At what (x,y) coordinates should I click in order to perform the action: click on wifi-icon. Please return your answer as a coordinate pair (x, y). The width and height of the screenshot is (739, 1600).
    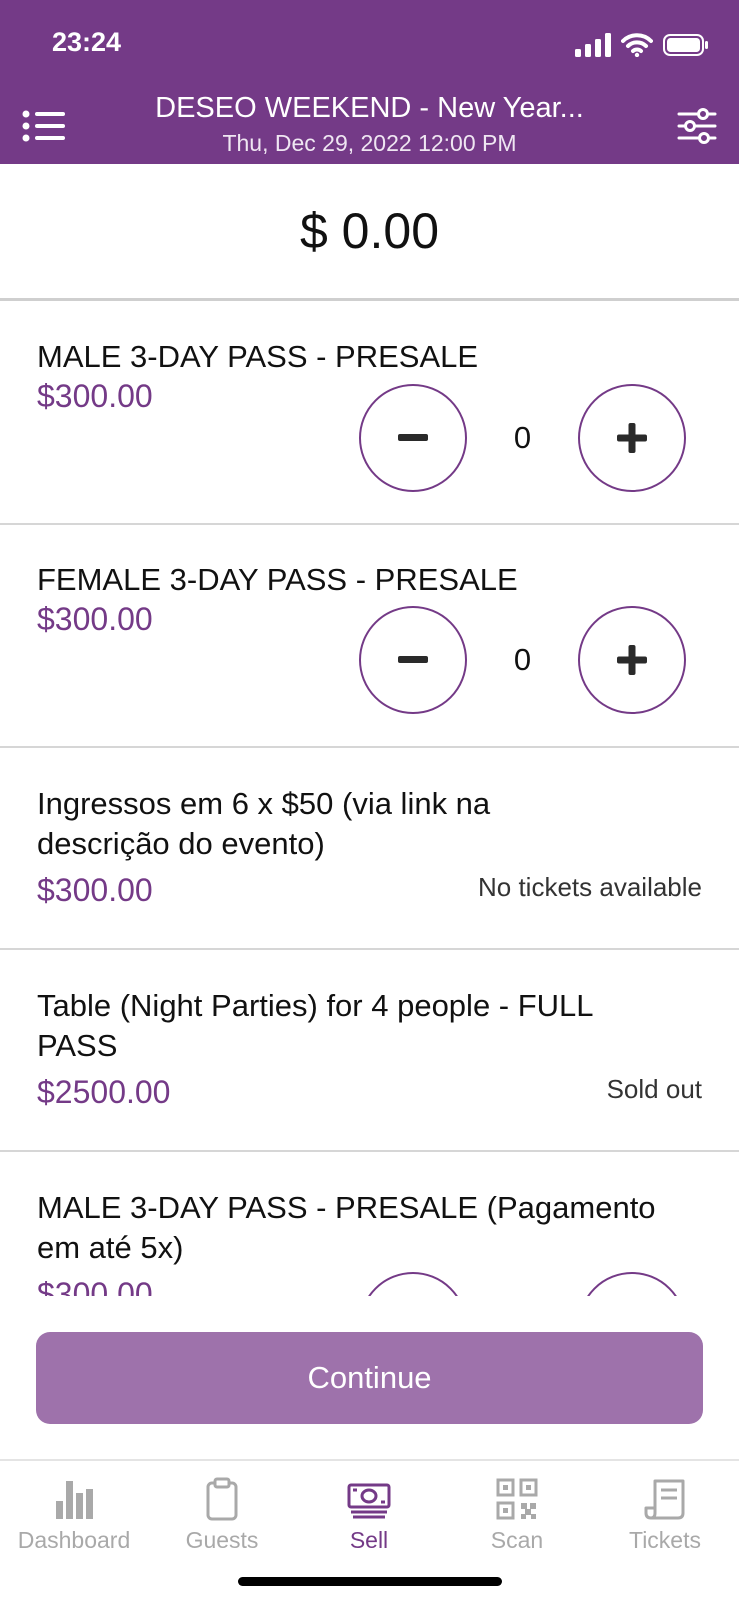
    Looking at the image, I should click on (637, 45).